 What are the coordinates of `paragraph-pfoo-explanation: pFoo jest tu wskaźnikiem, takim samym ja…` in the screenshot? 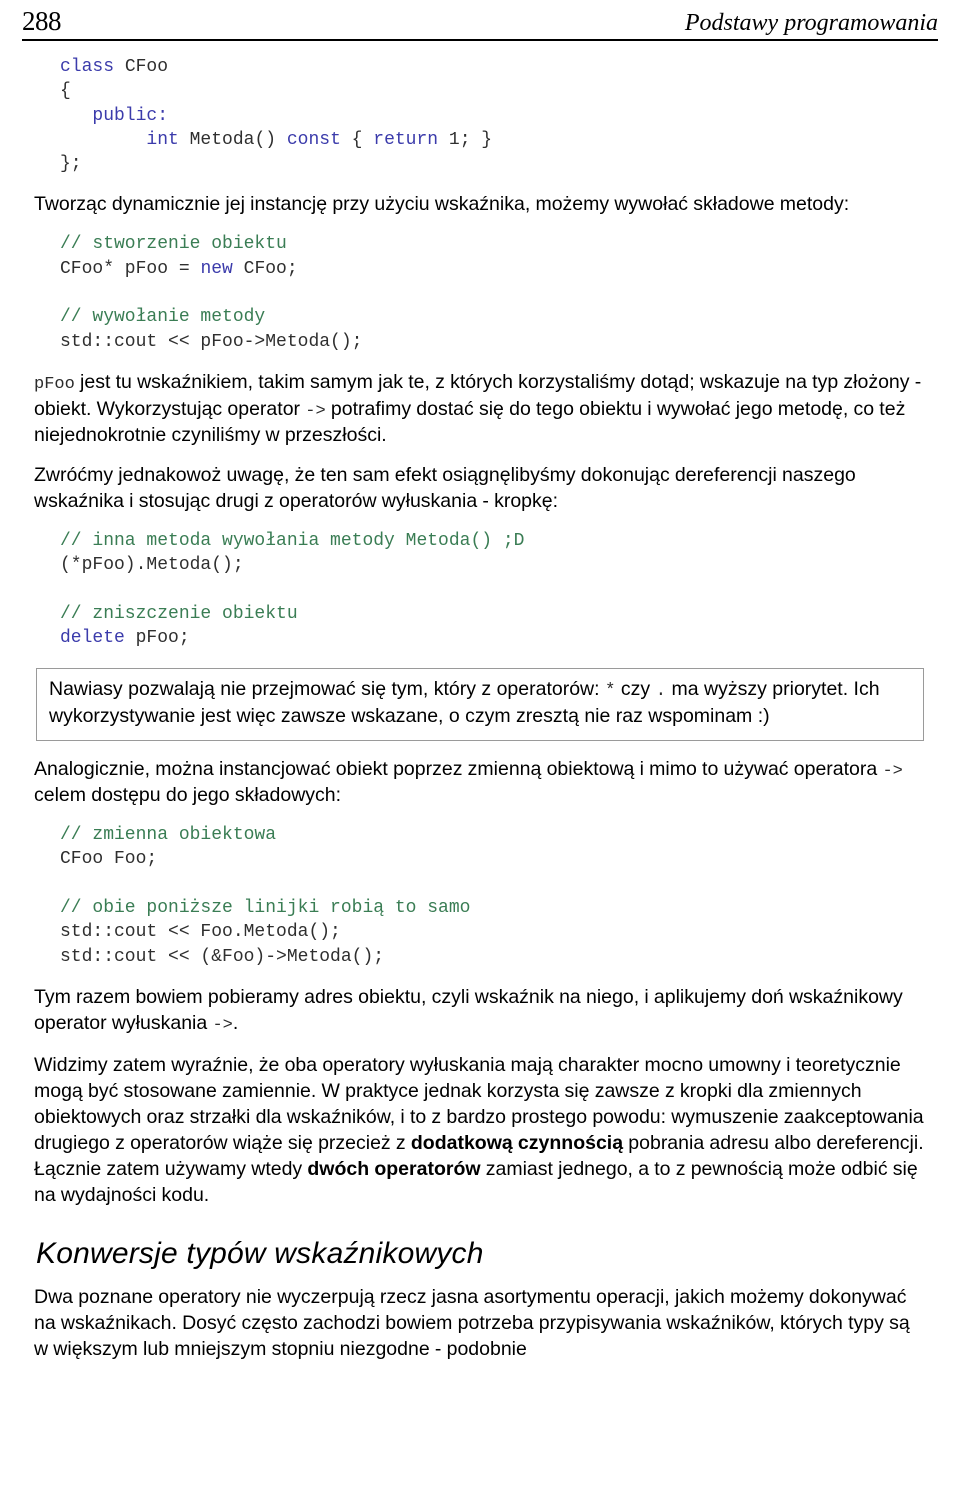 It's located at (480, 409).